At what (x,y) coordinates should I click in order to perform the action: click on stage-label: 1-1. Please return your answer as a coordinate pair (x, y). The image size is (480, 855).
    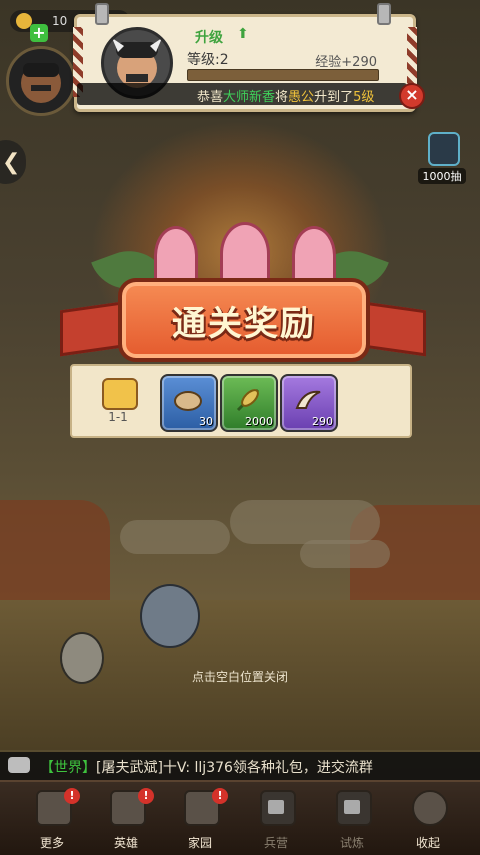
    Looking at the image, I should click on (118, 417).